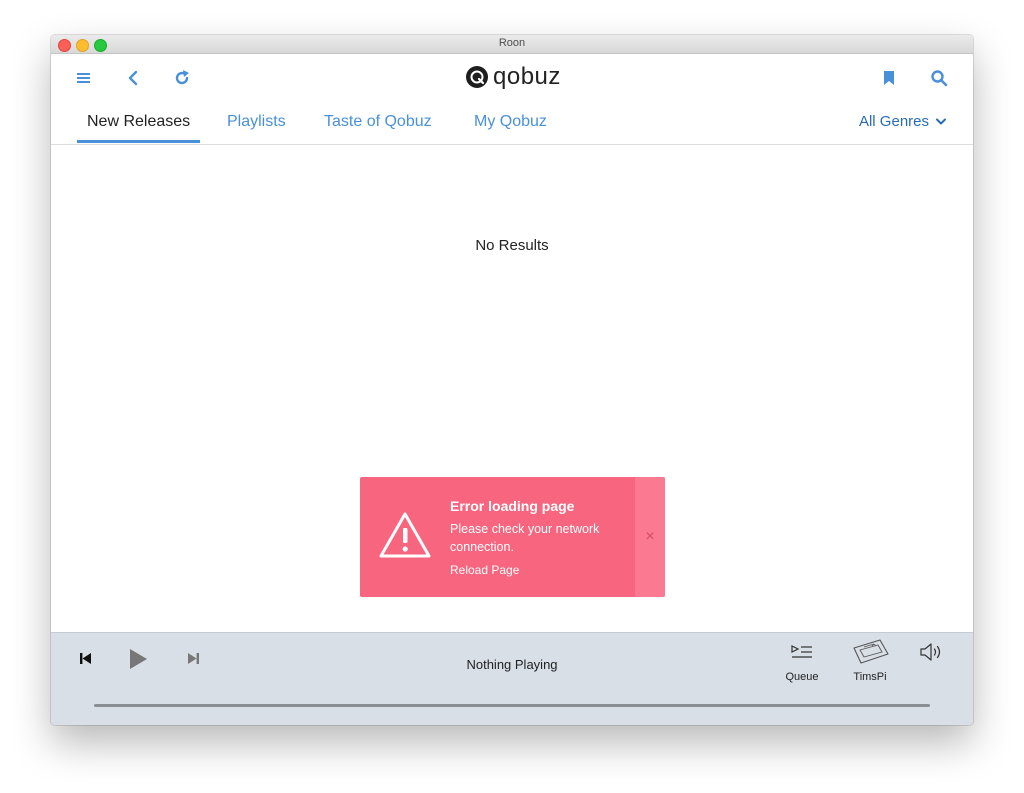 The width and height of the screenshot is (1024, 793). I want to click on tabs-divider, so click(512, 144).